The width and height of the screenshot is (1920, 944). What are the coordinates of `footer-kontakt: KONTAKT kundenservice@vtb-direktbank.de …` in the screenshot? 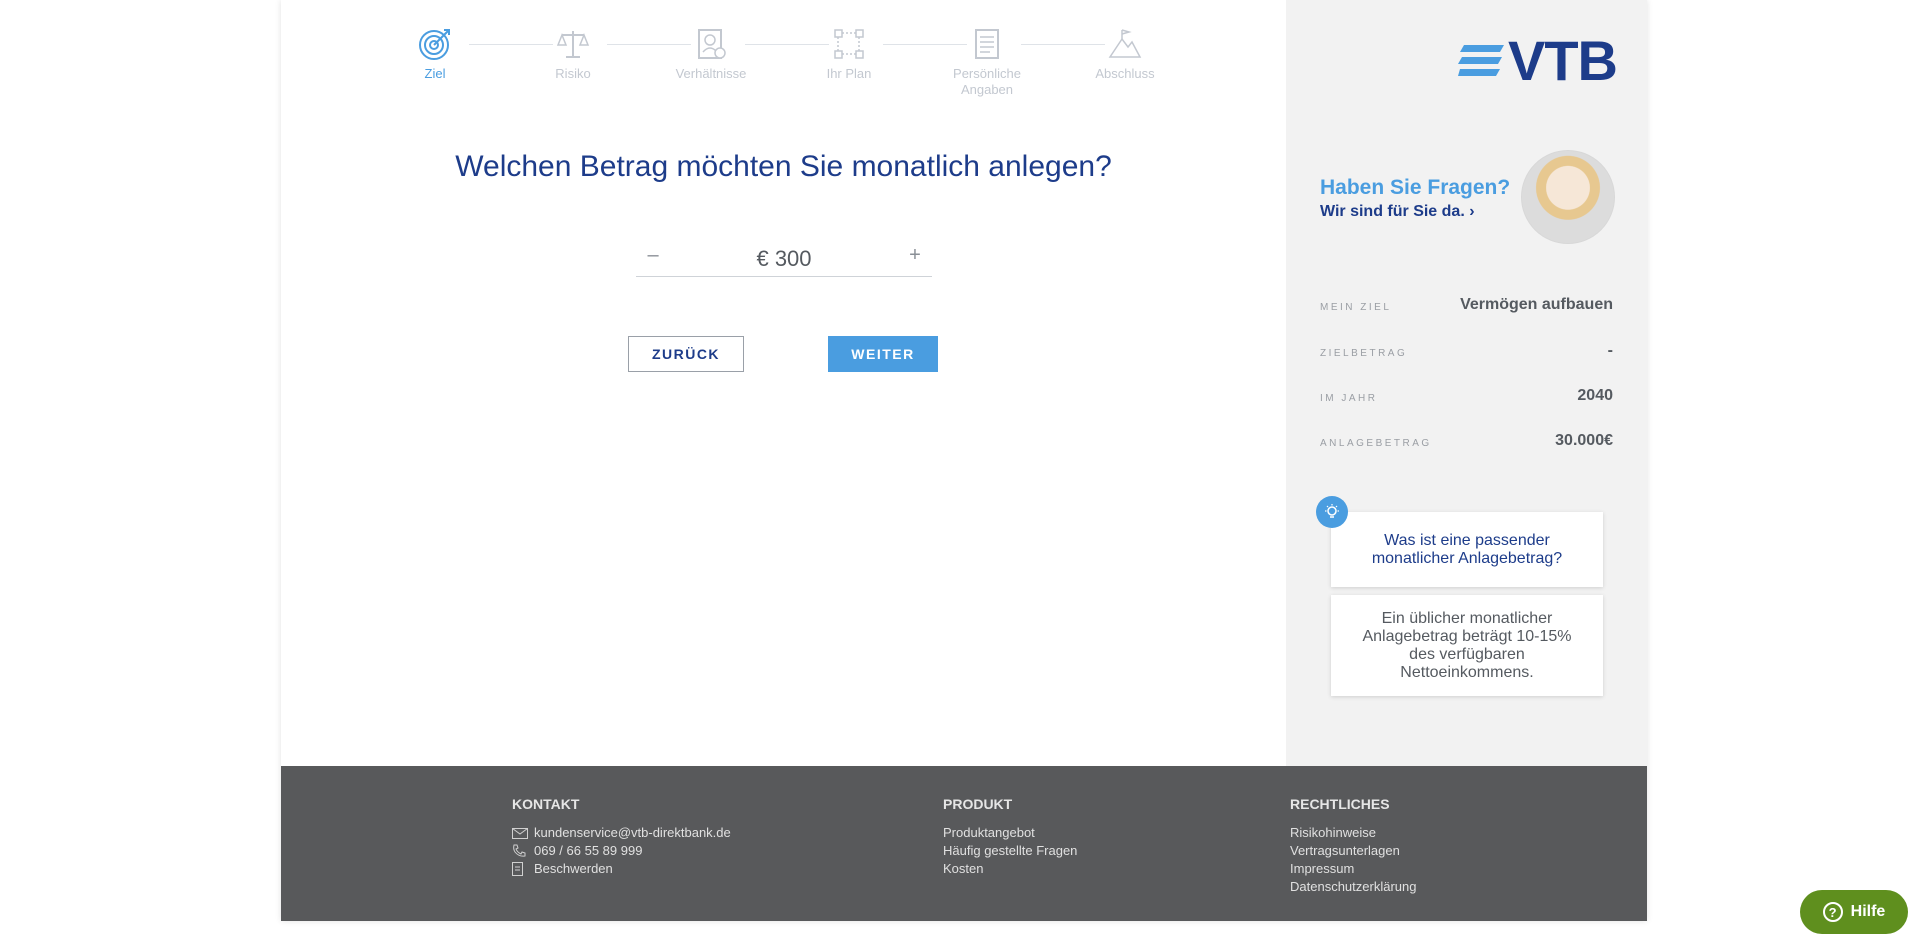 It's located at (621, 837).